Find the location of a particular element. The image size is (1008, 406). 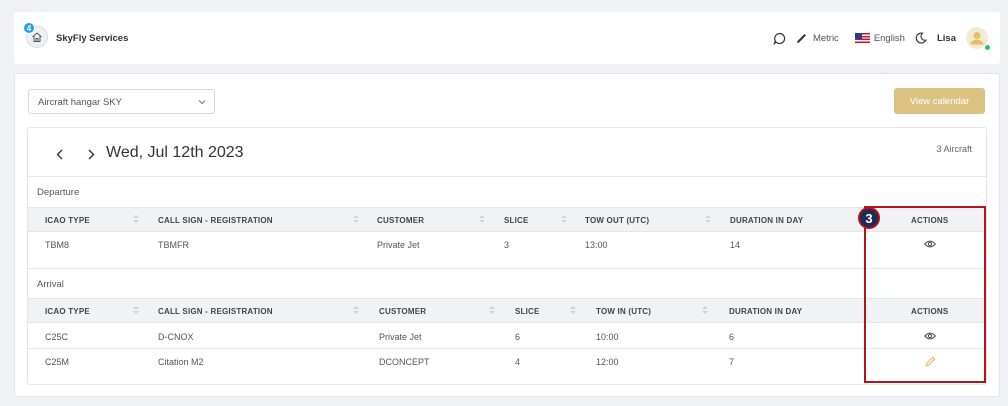

units-toggle: Metric is located at coordinates (817, 38).